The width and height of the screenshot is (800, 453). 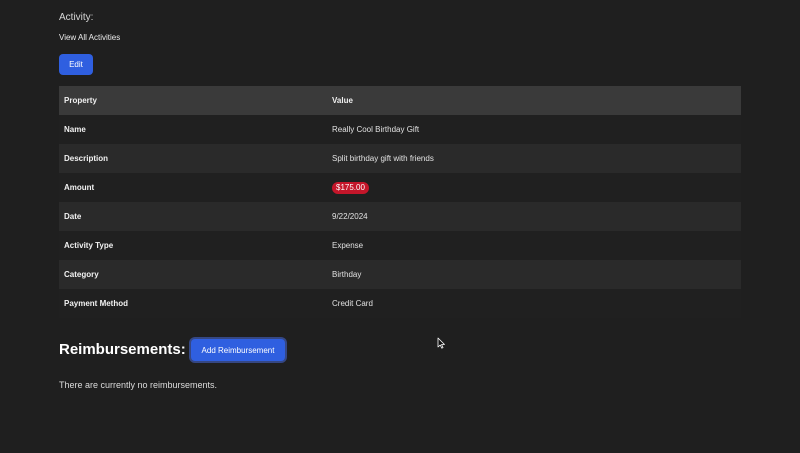 I want to click on property-name: Activity Type, so click(x=89, y=245).